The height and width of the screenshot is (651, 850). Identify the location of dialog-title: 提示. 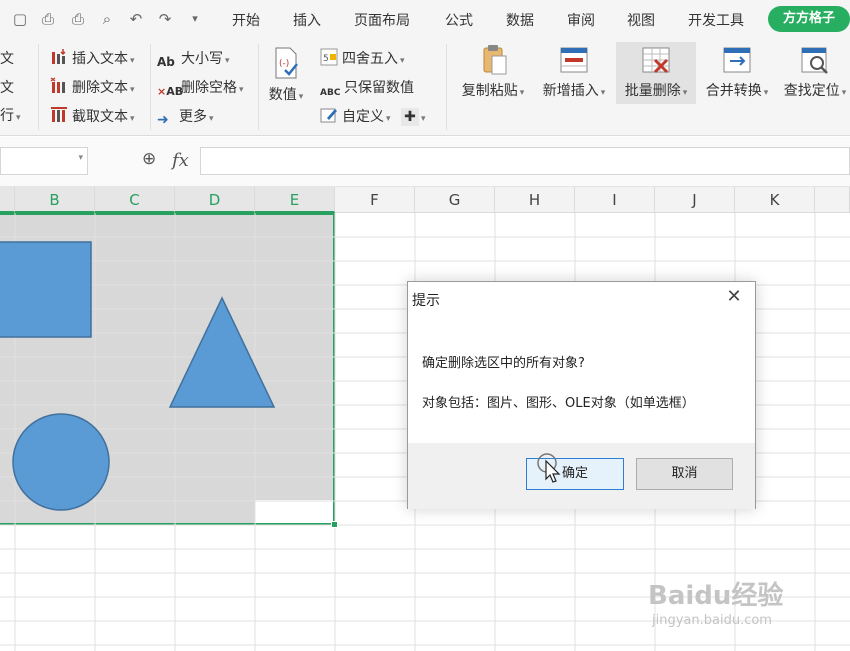
(426, 301).